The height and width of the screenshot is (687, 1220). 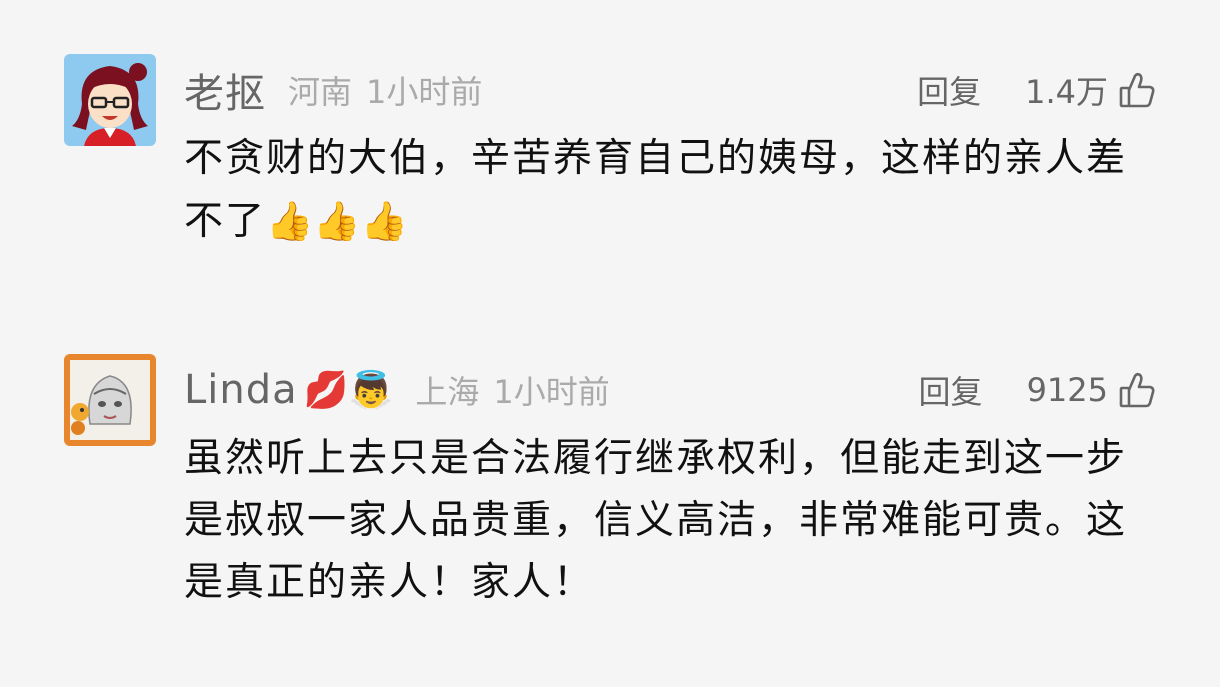 I want to click on comment-header: Linda 💋👼 上海 1小时前 回复 9125, so click(x=670, y=390).